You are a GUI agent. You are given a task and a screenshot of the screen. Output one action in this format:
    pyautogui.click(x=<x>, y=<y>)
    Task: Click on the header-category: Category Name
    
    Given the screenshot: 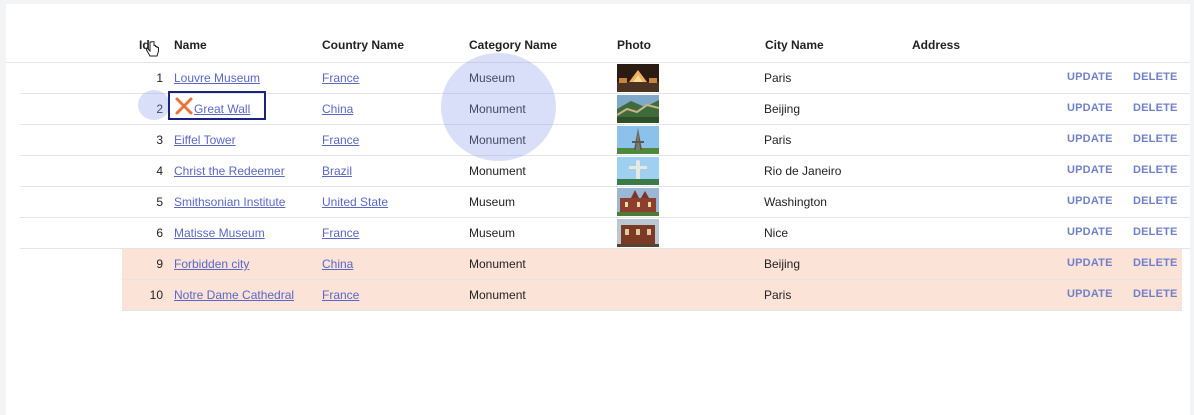 What is the action you would take?
    pyautogui.click(x=513, y=45)
    